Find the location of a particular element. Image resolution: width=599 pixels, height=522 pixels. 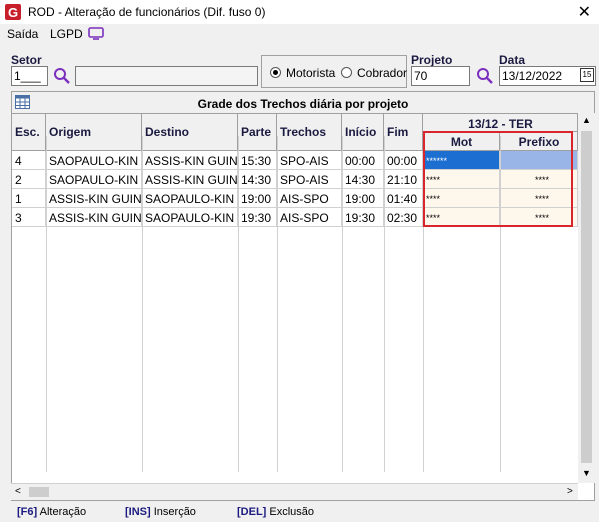

setor-label: Setor is located at coordinates (26, 60).